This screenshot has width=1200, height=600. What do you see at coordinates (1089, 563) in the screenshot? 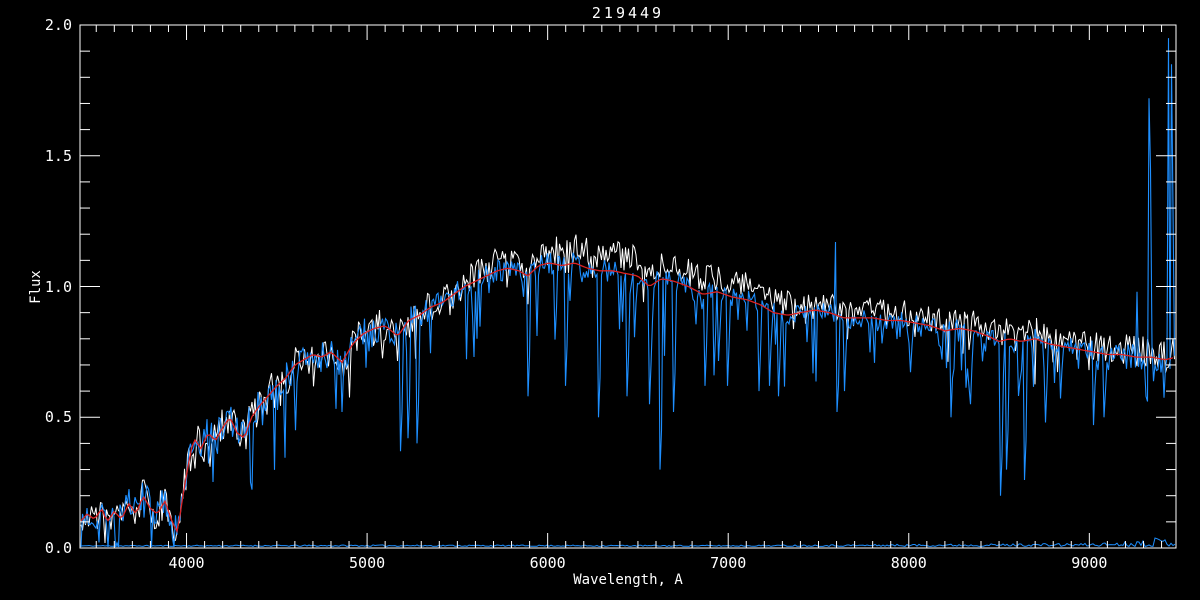
I see `x-tick-label: 9000` at bounding box center [1089, 563].